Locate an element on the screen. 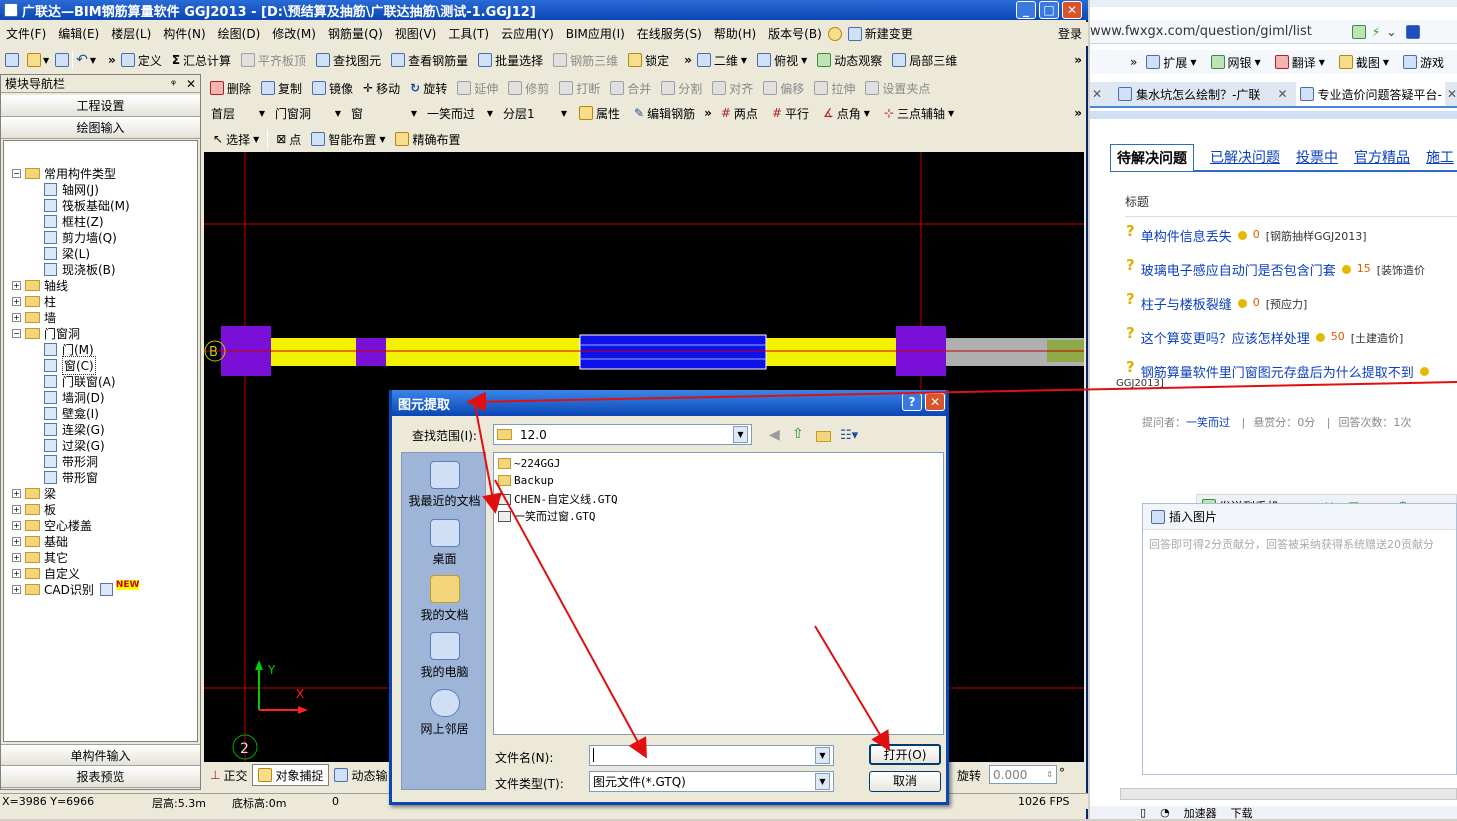 The image size is (1457, 821). tree-node: 梁(L) is located at coordinates (100, 253).